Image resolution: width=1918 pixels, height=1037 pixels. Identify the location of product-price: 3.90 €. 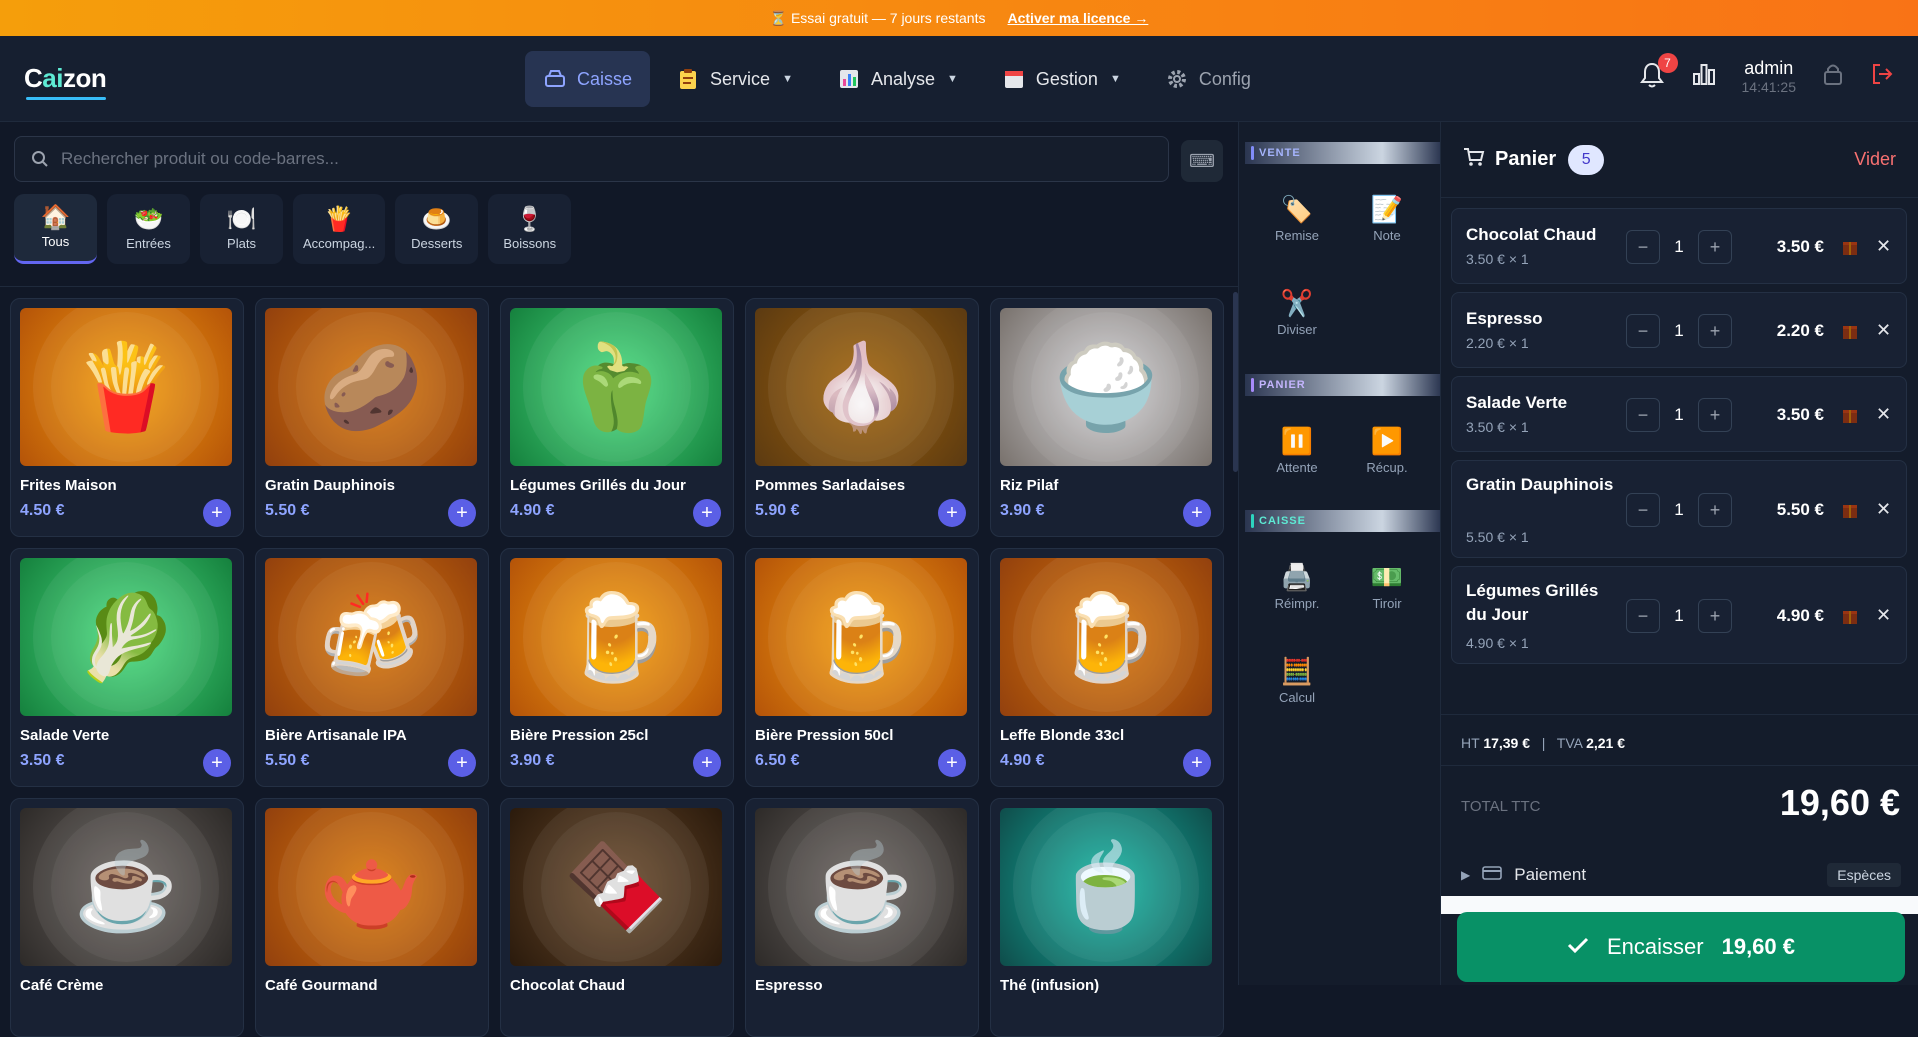
(532, 760).